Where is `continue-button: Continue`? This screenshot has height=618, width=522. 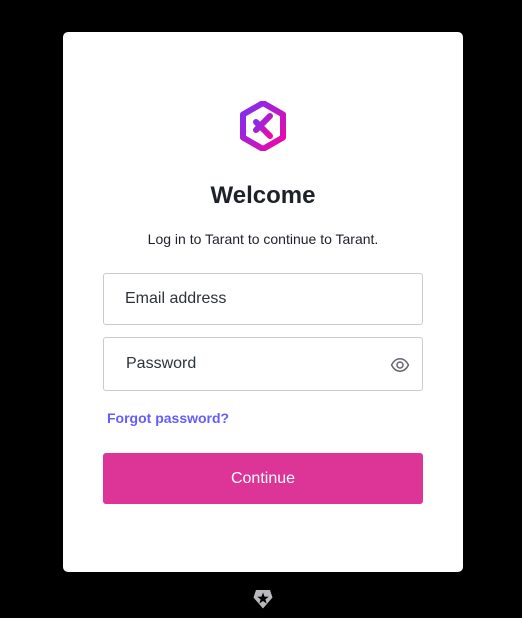
continue-button: Continue is located at coordinates (263, 478).